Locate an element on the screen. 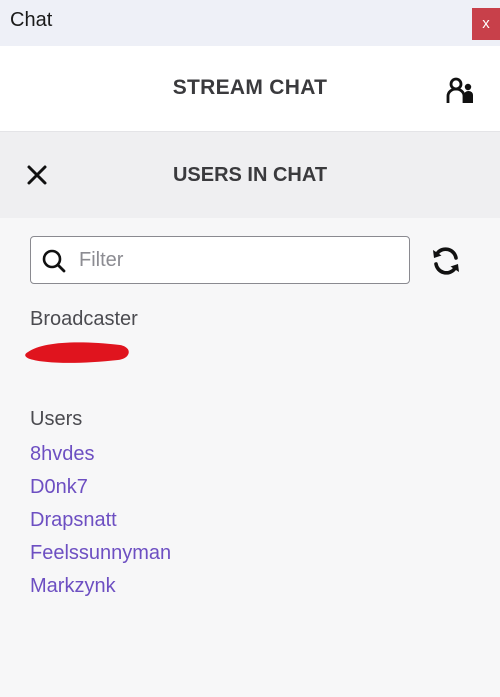  window-title: Chat is located at coordinates (31, 20).